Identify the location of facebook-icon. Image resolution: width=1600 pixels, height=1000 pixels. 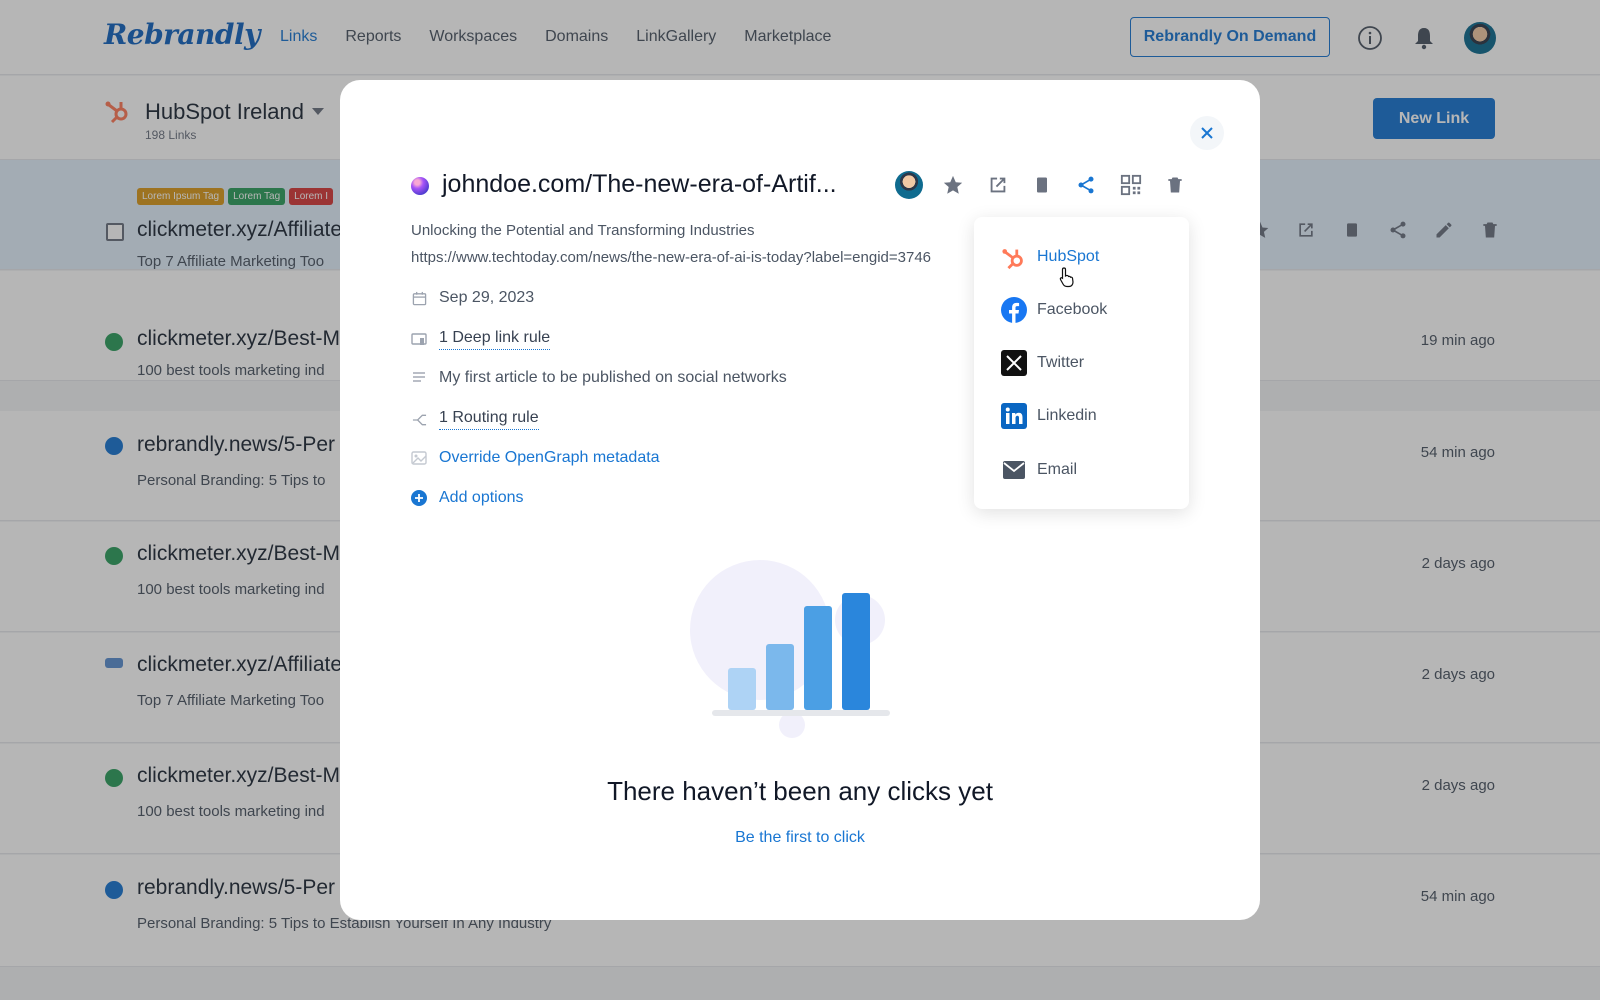
(1013, 310).